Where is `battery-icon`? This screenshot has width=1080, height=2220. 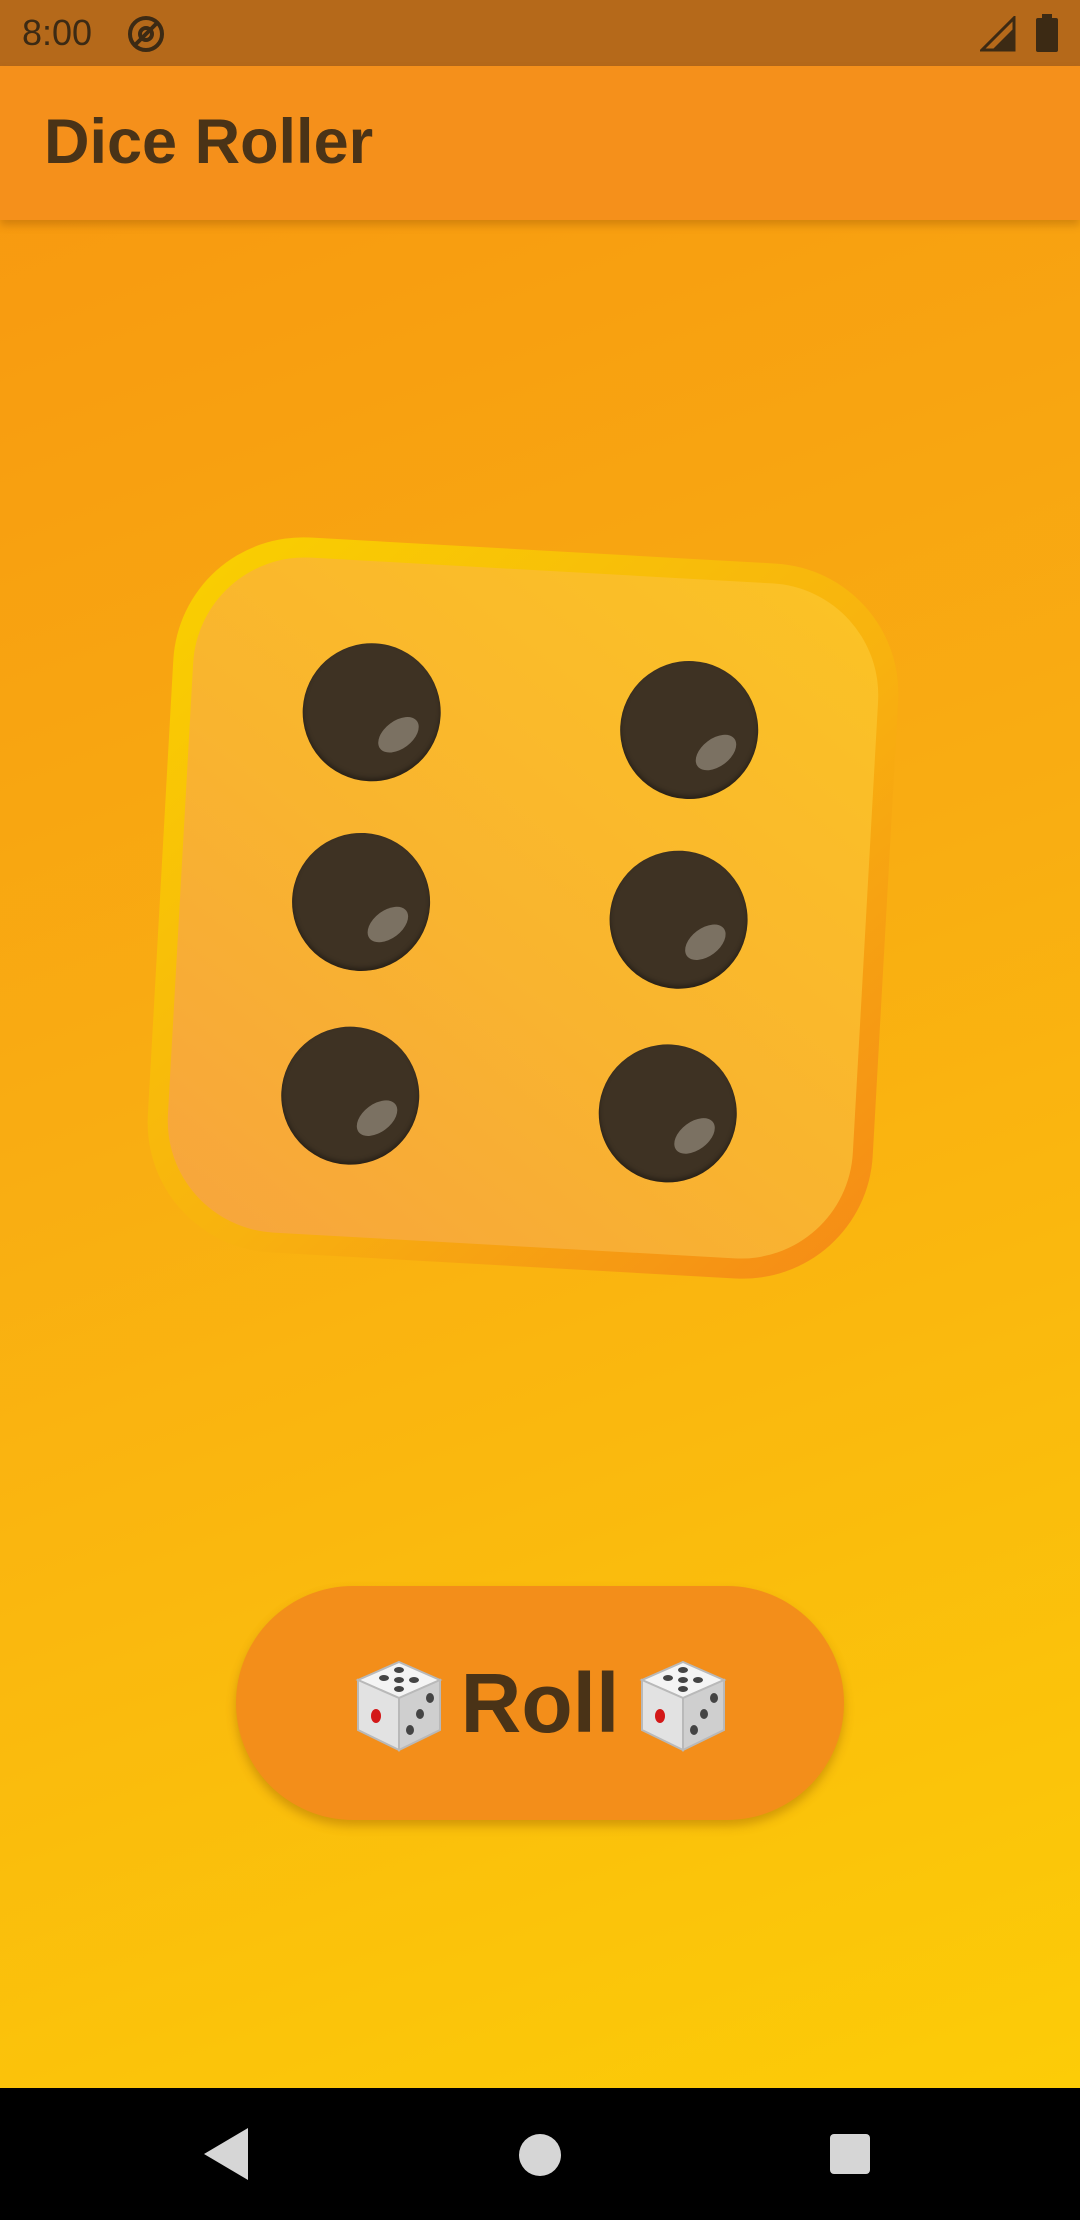
battery-icon is located at coordinates (1047, 33).